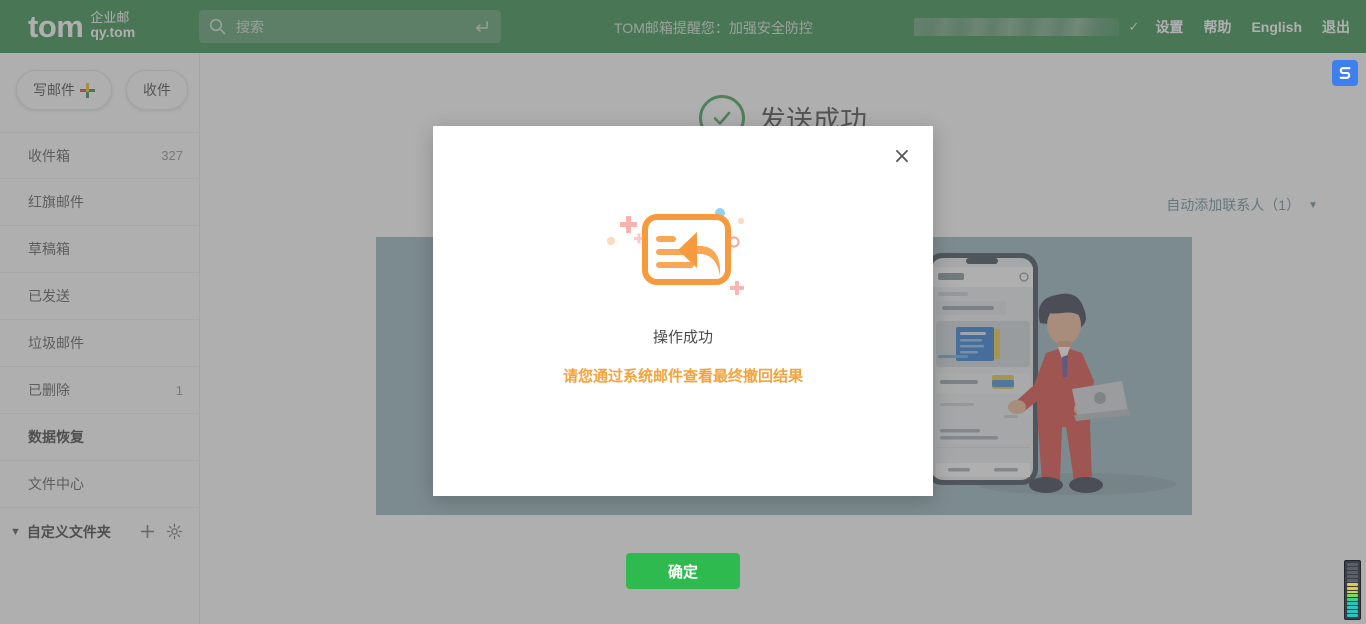  I want to click on close-icon: ×, so click(902, 157).